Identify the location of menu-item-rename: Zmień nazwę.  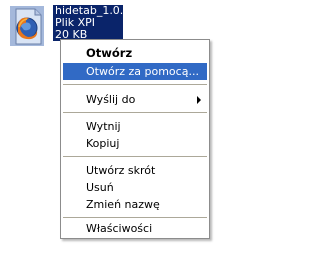
(135, 204).